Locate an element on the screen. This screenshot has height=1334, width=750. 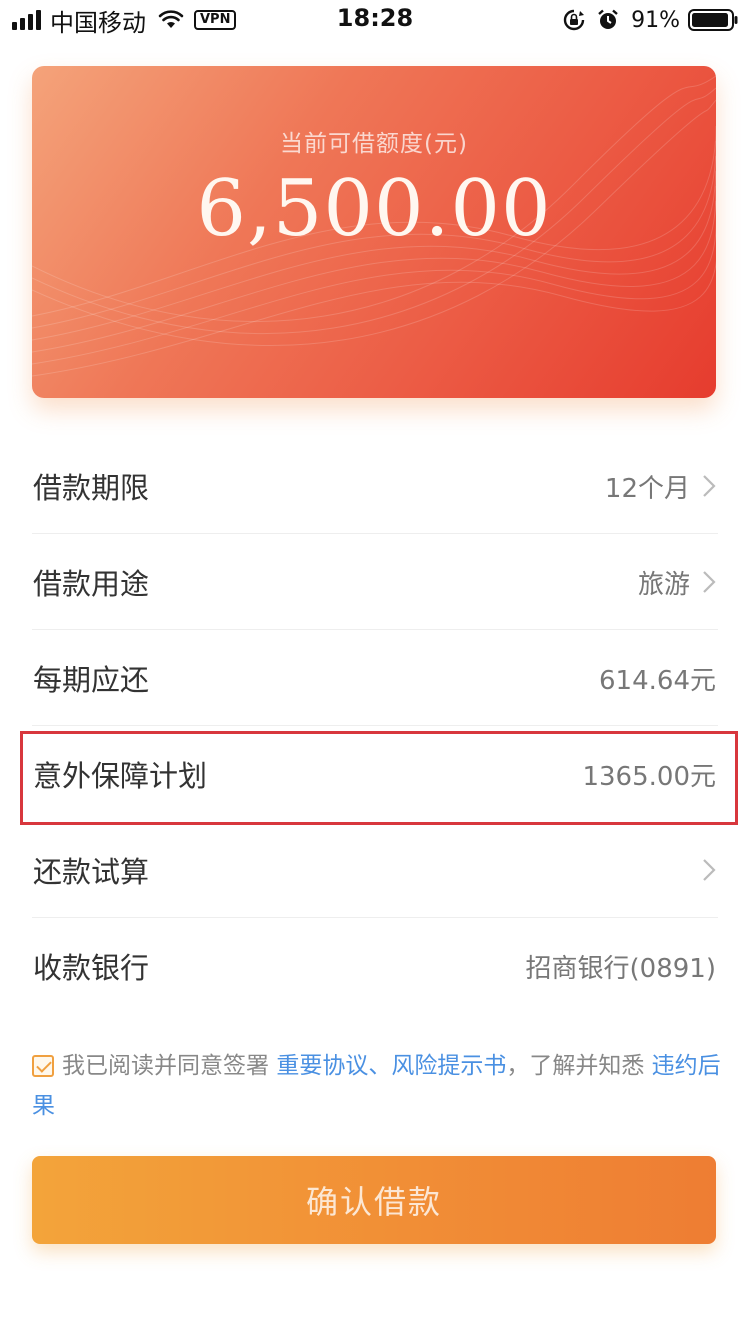
accident-plan-row: 意外保障计划 1365.00元 is located at coordinates (375, 774).